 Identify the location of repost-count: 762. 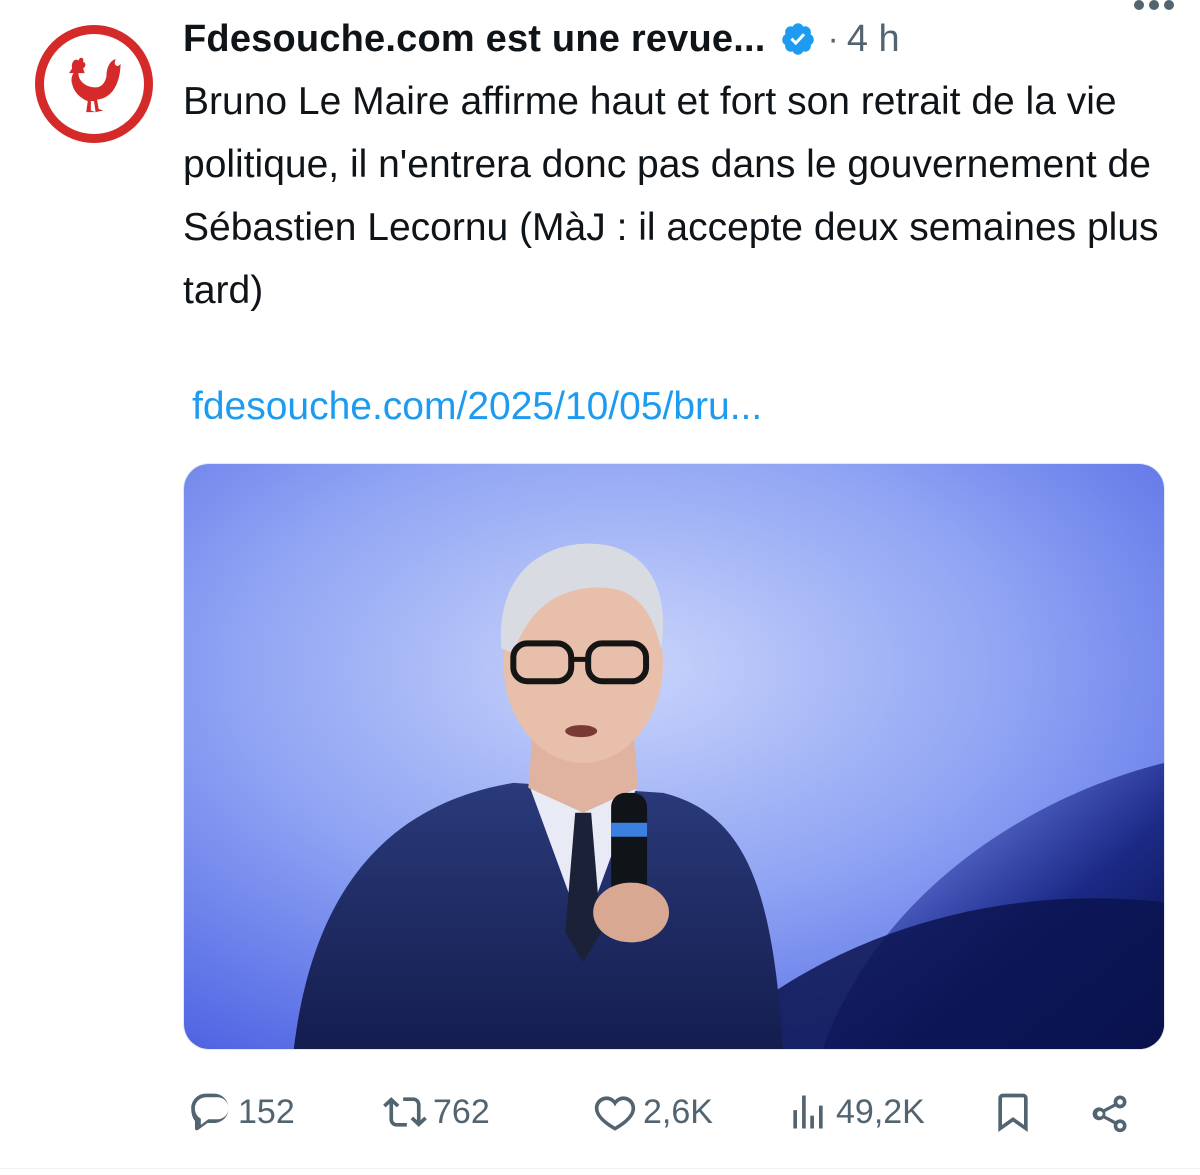
(461, 1111).